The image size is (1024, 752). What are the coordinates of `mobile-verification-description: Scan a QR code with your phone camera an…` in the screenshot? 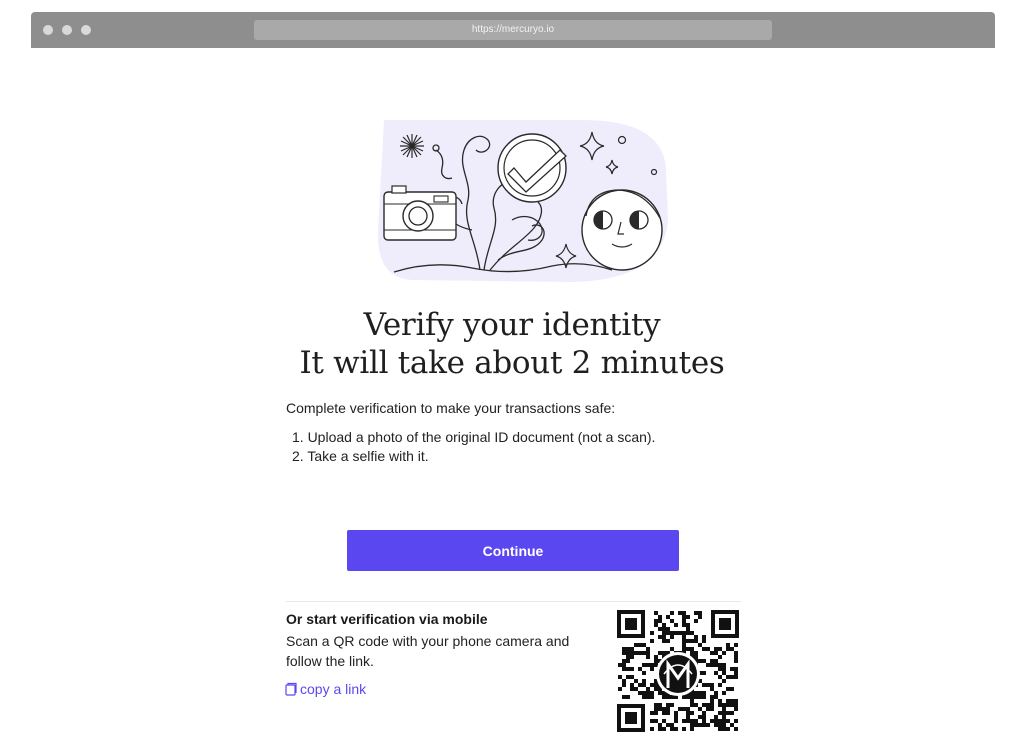 It's located at (428, 651).